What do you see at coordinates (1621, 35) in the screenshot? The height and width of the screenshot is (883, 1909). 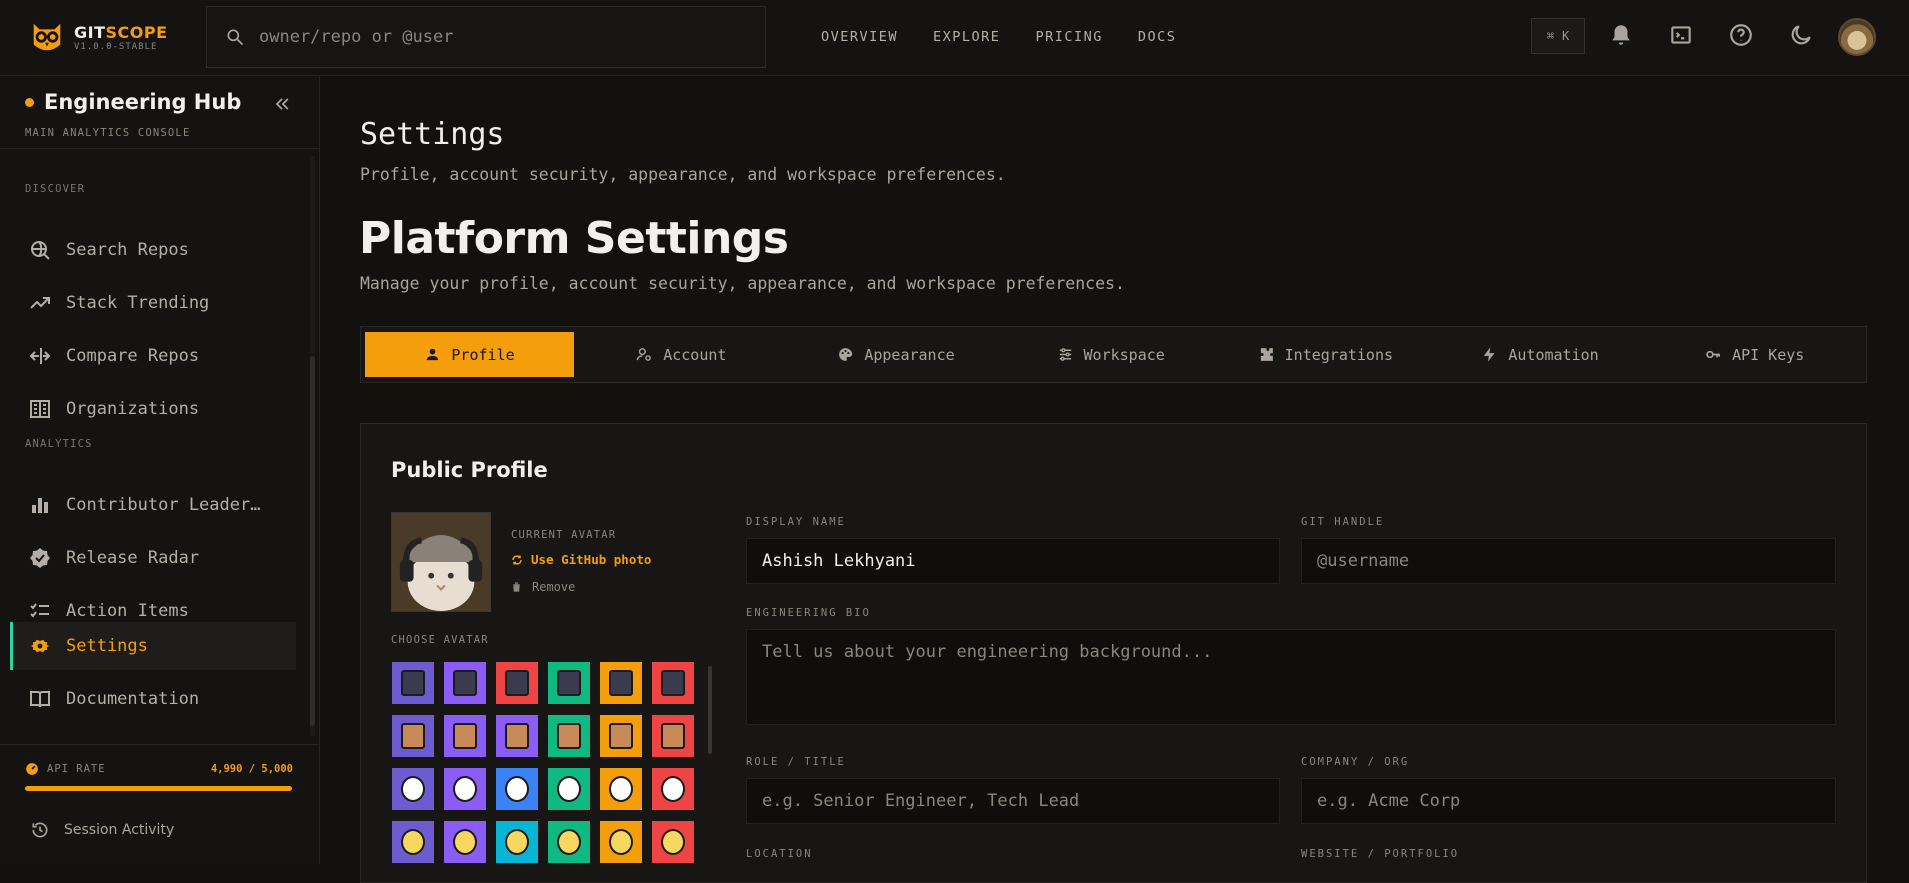 I see `bell-icon` at bounding box center [1621, 35].